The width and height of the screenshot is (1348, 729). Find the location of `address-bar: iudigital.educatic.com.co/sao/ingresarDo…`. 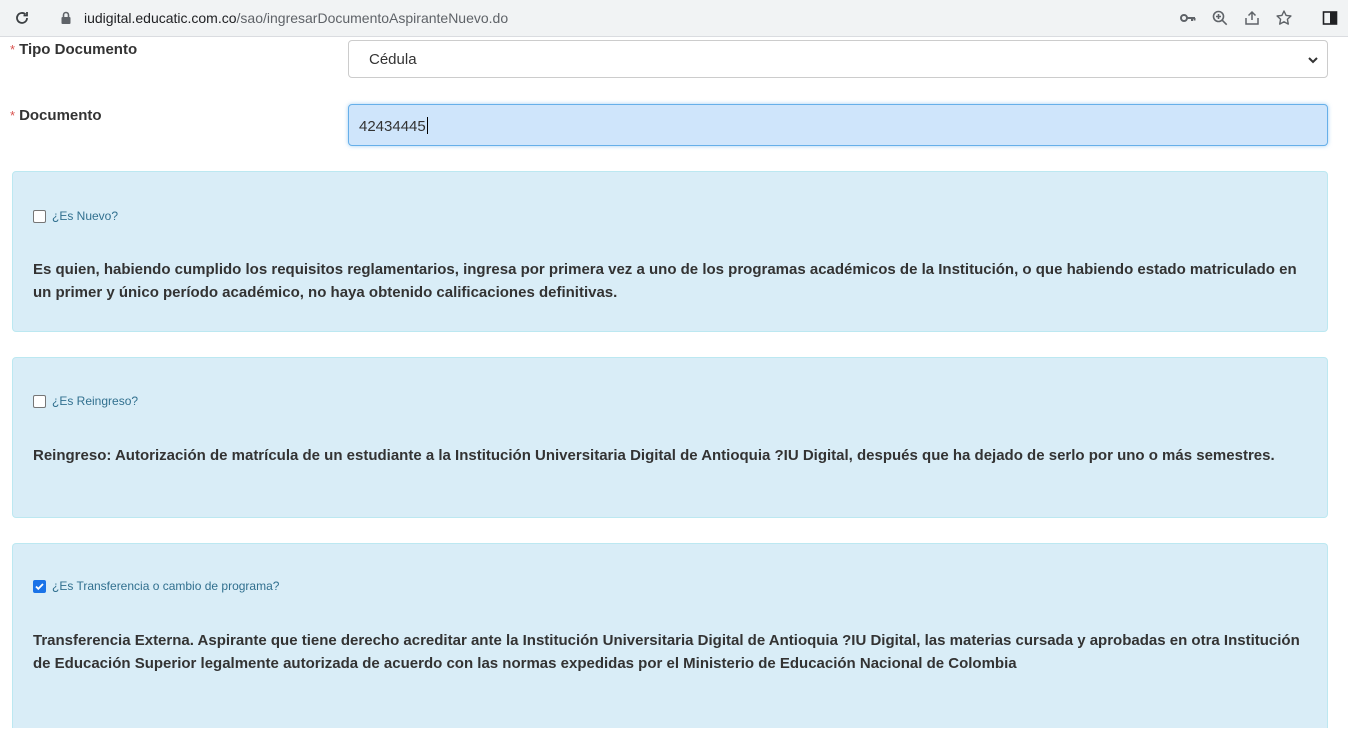

address-bar: iudigital.educatic.com.co/sao/ingresarDo… is located at coordinates (606, 18).